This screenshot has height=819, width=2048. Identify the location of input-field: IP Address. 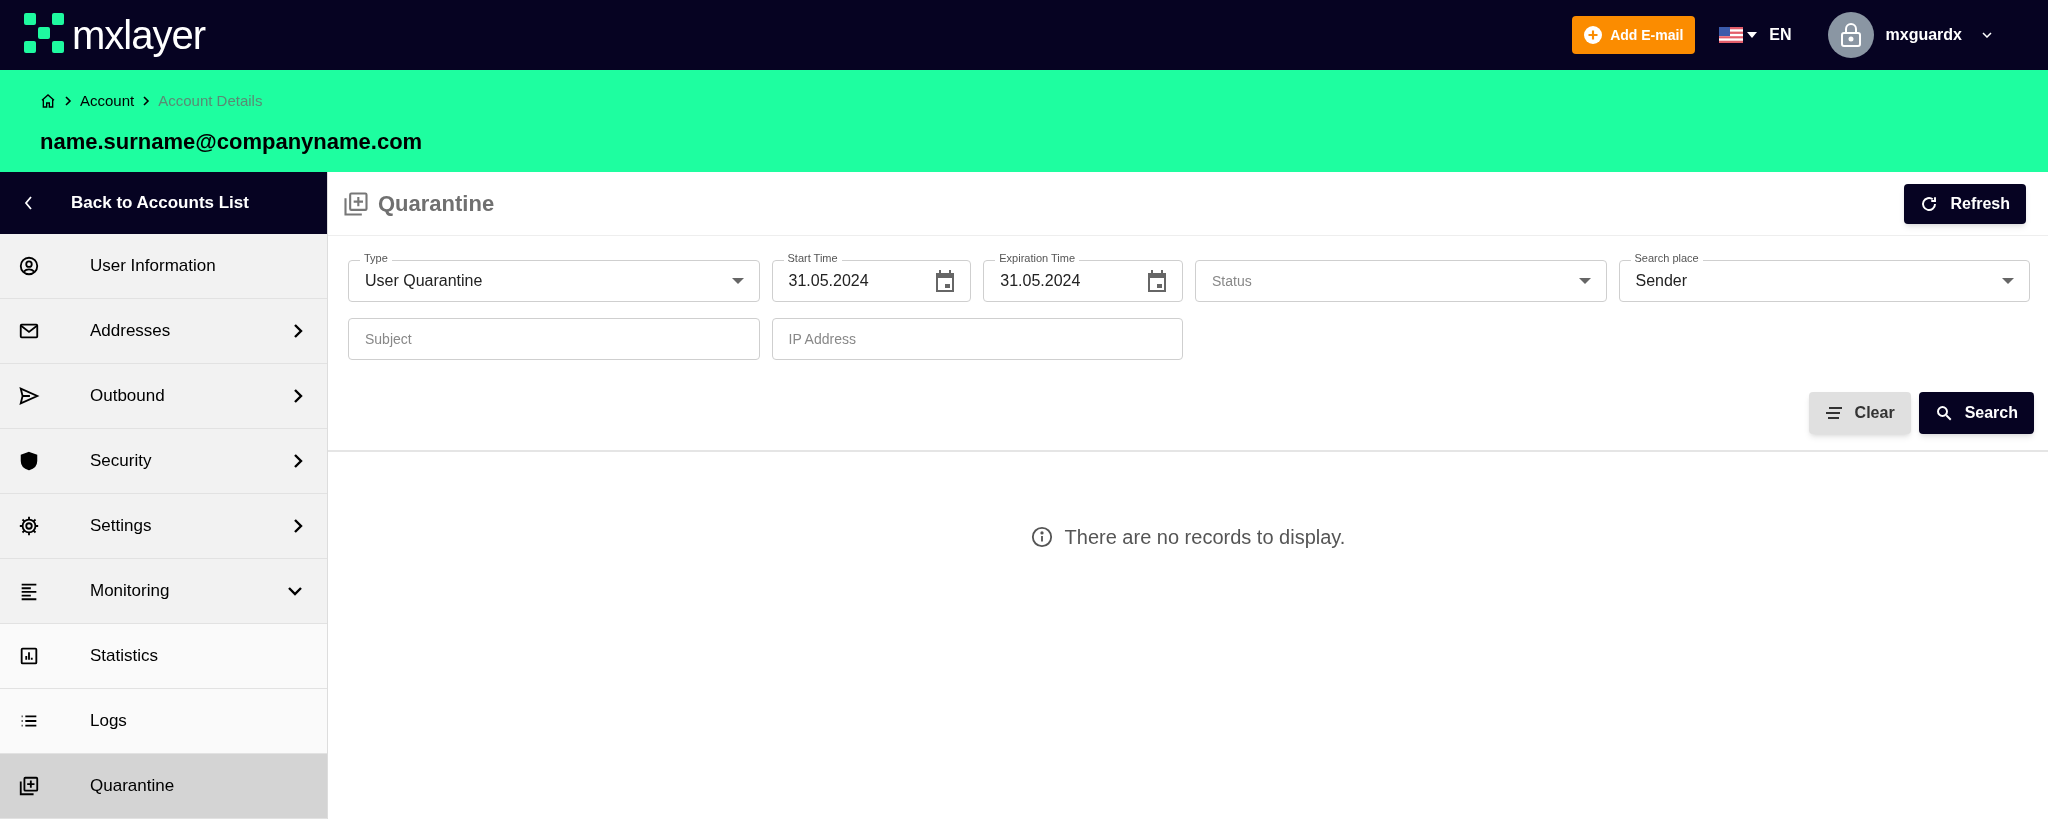
(977, 339).